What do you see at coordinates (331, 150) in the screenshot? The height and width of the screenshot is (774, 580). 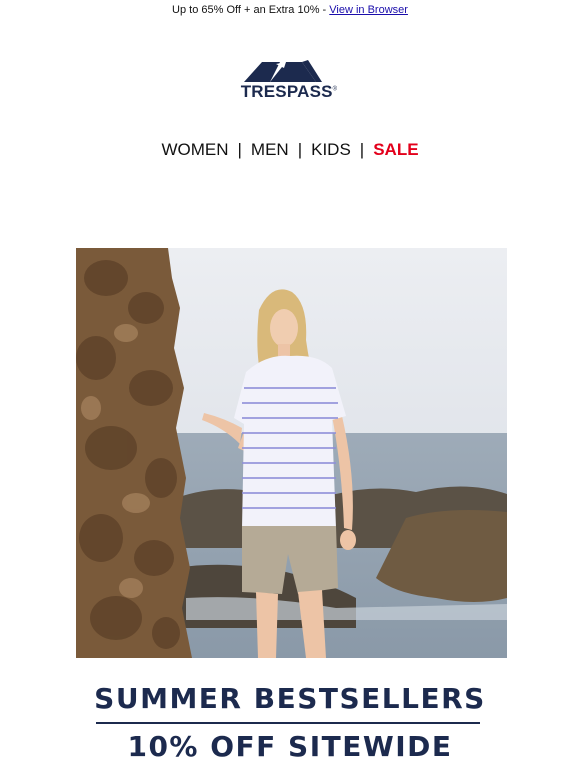 I see `nav-item-kids: KIDS` at bounding box center [331, 150].